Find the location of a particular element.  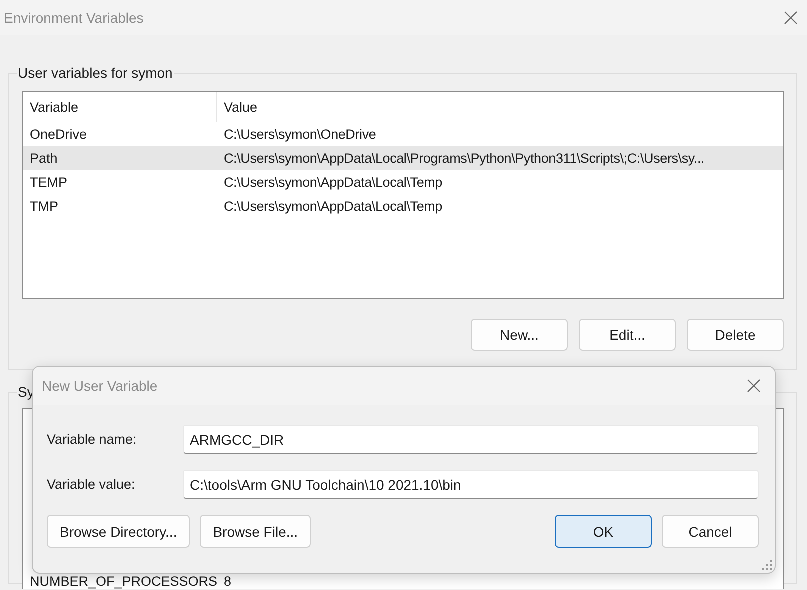

dialog-title: New User Variable is located at coordinates (100, 386).